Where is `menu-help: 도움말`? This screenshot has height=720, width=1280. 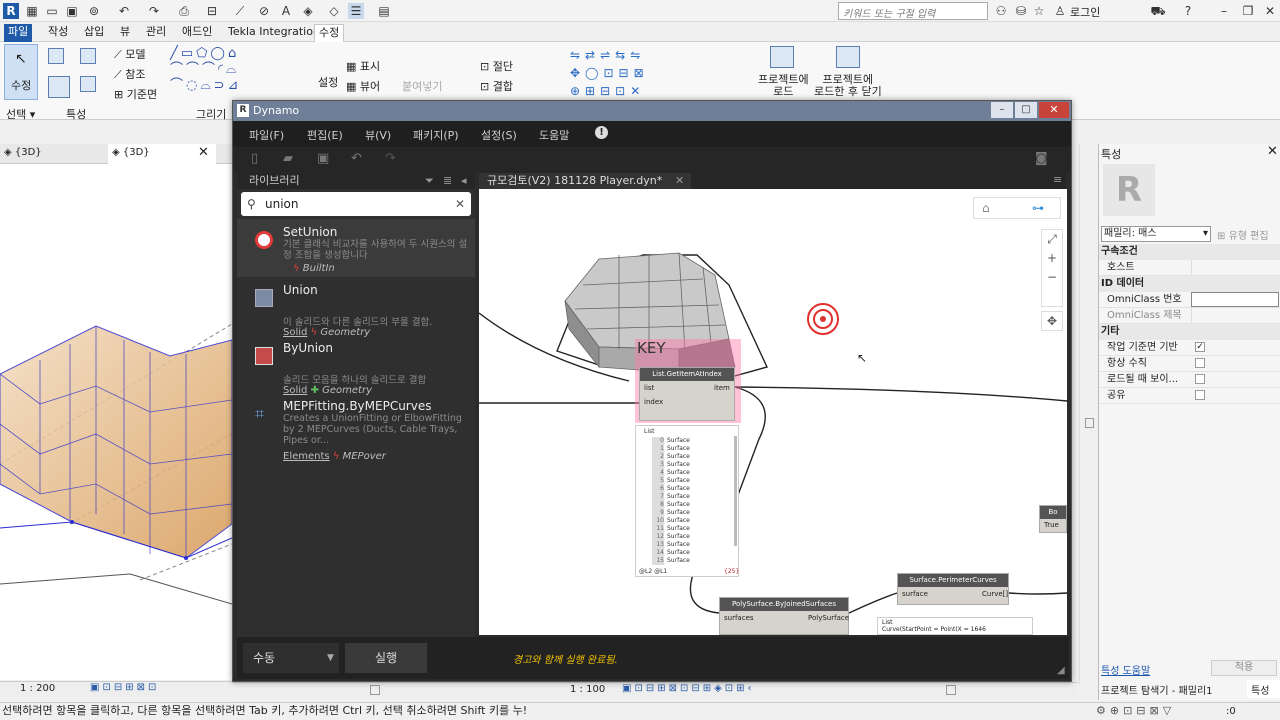
menu-help: 도움말 is located at coordinates (554, 135).